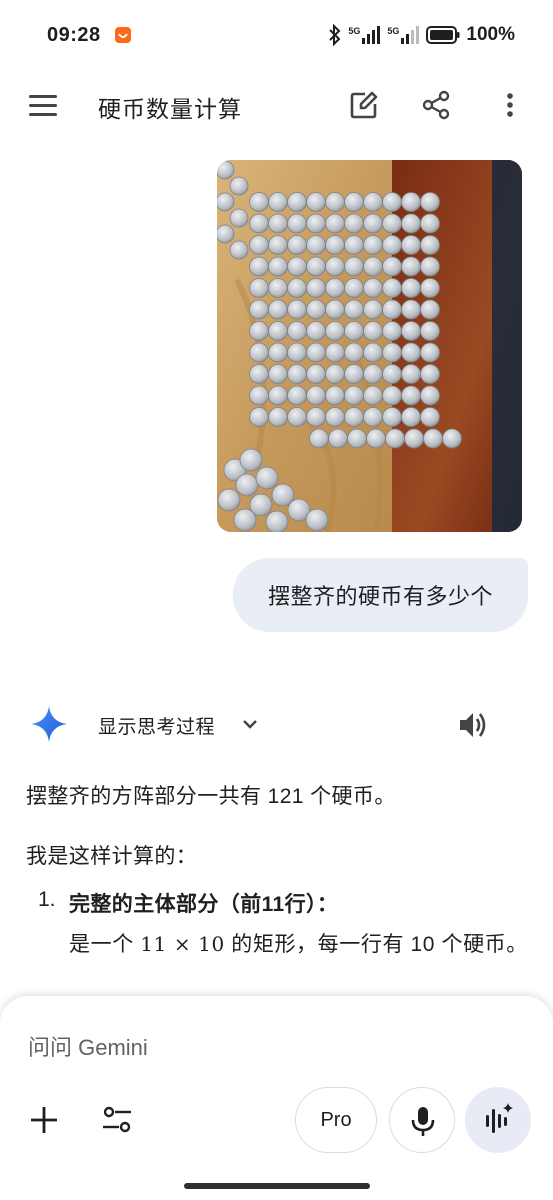 The image size is (553, 1200). I want to click on status-time: 09:28, so click(74, 35).